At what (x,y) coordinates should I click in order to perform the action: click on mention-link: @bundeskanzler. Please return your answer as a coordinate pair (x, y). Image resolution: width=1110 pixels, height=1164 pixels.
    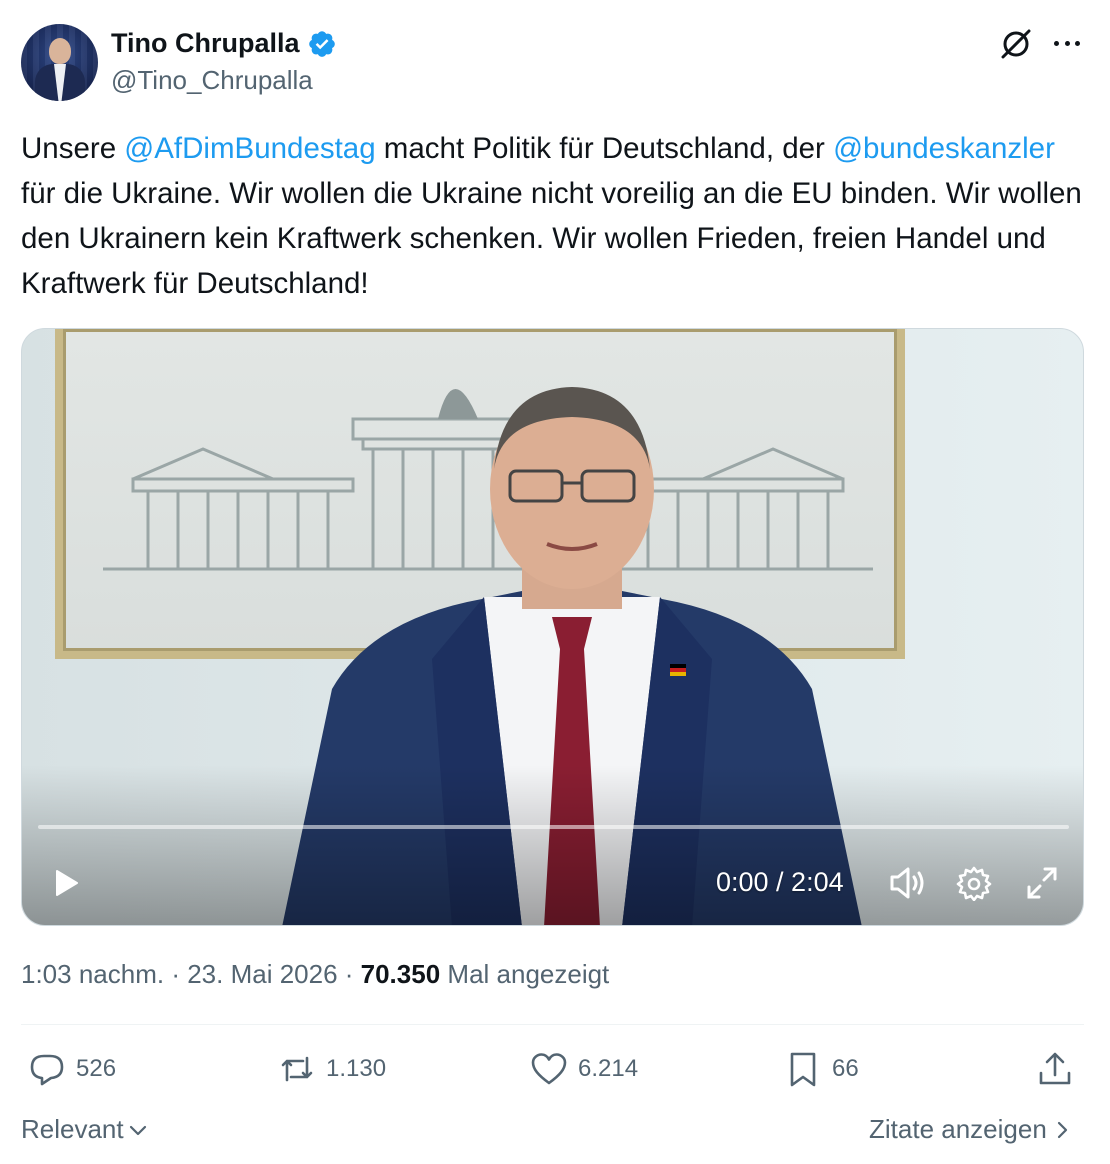
    Looking at the image, I should click on (944, 148).